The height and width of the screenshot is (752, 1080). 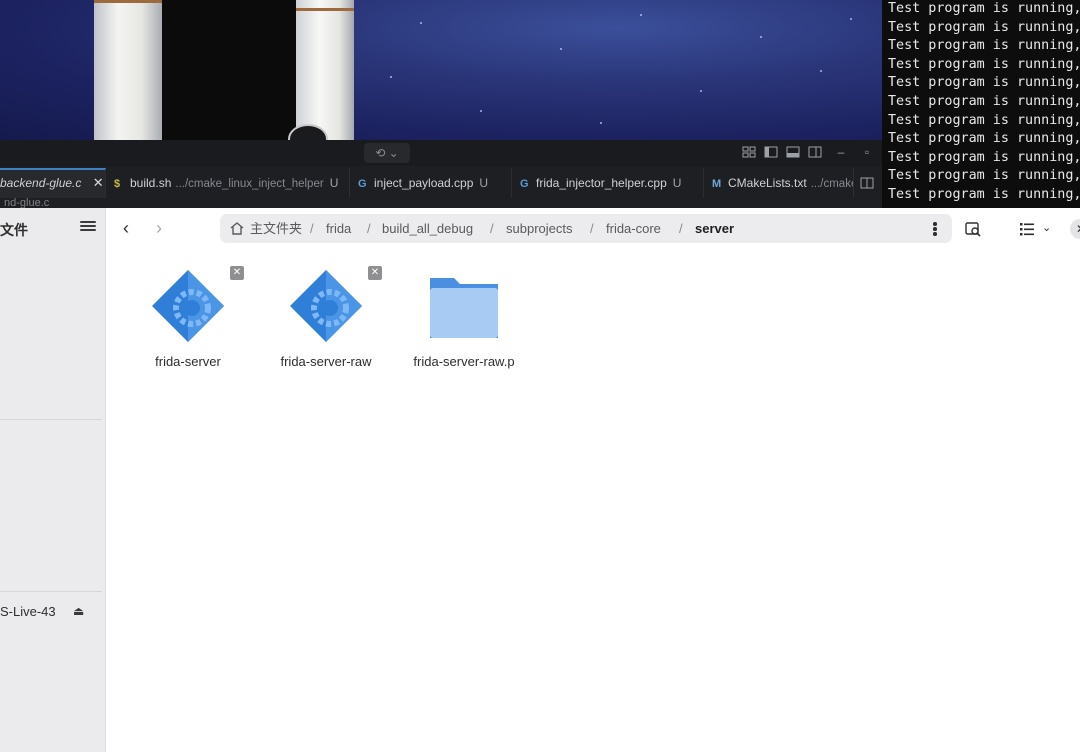 What do you see at coordinates (249, 184) in the screenshot?
I see `tab-path: .../cmake_linux_inject_helper` at bounding box center [249, 184].